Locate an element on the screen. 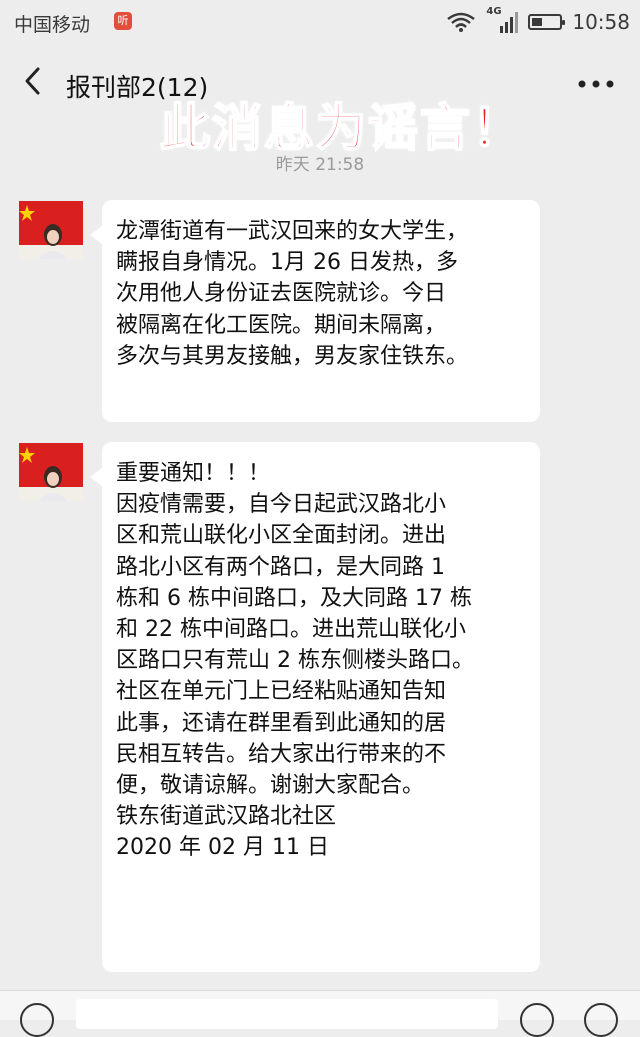  message-input-bar is located at coordinates (320, 1013).